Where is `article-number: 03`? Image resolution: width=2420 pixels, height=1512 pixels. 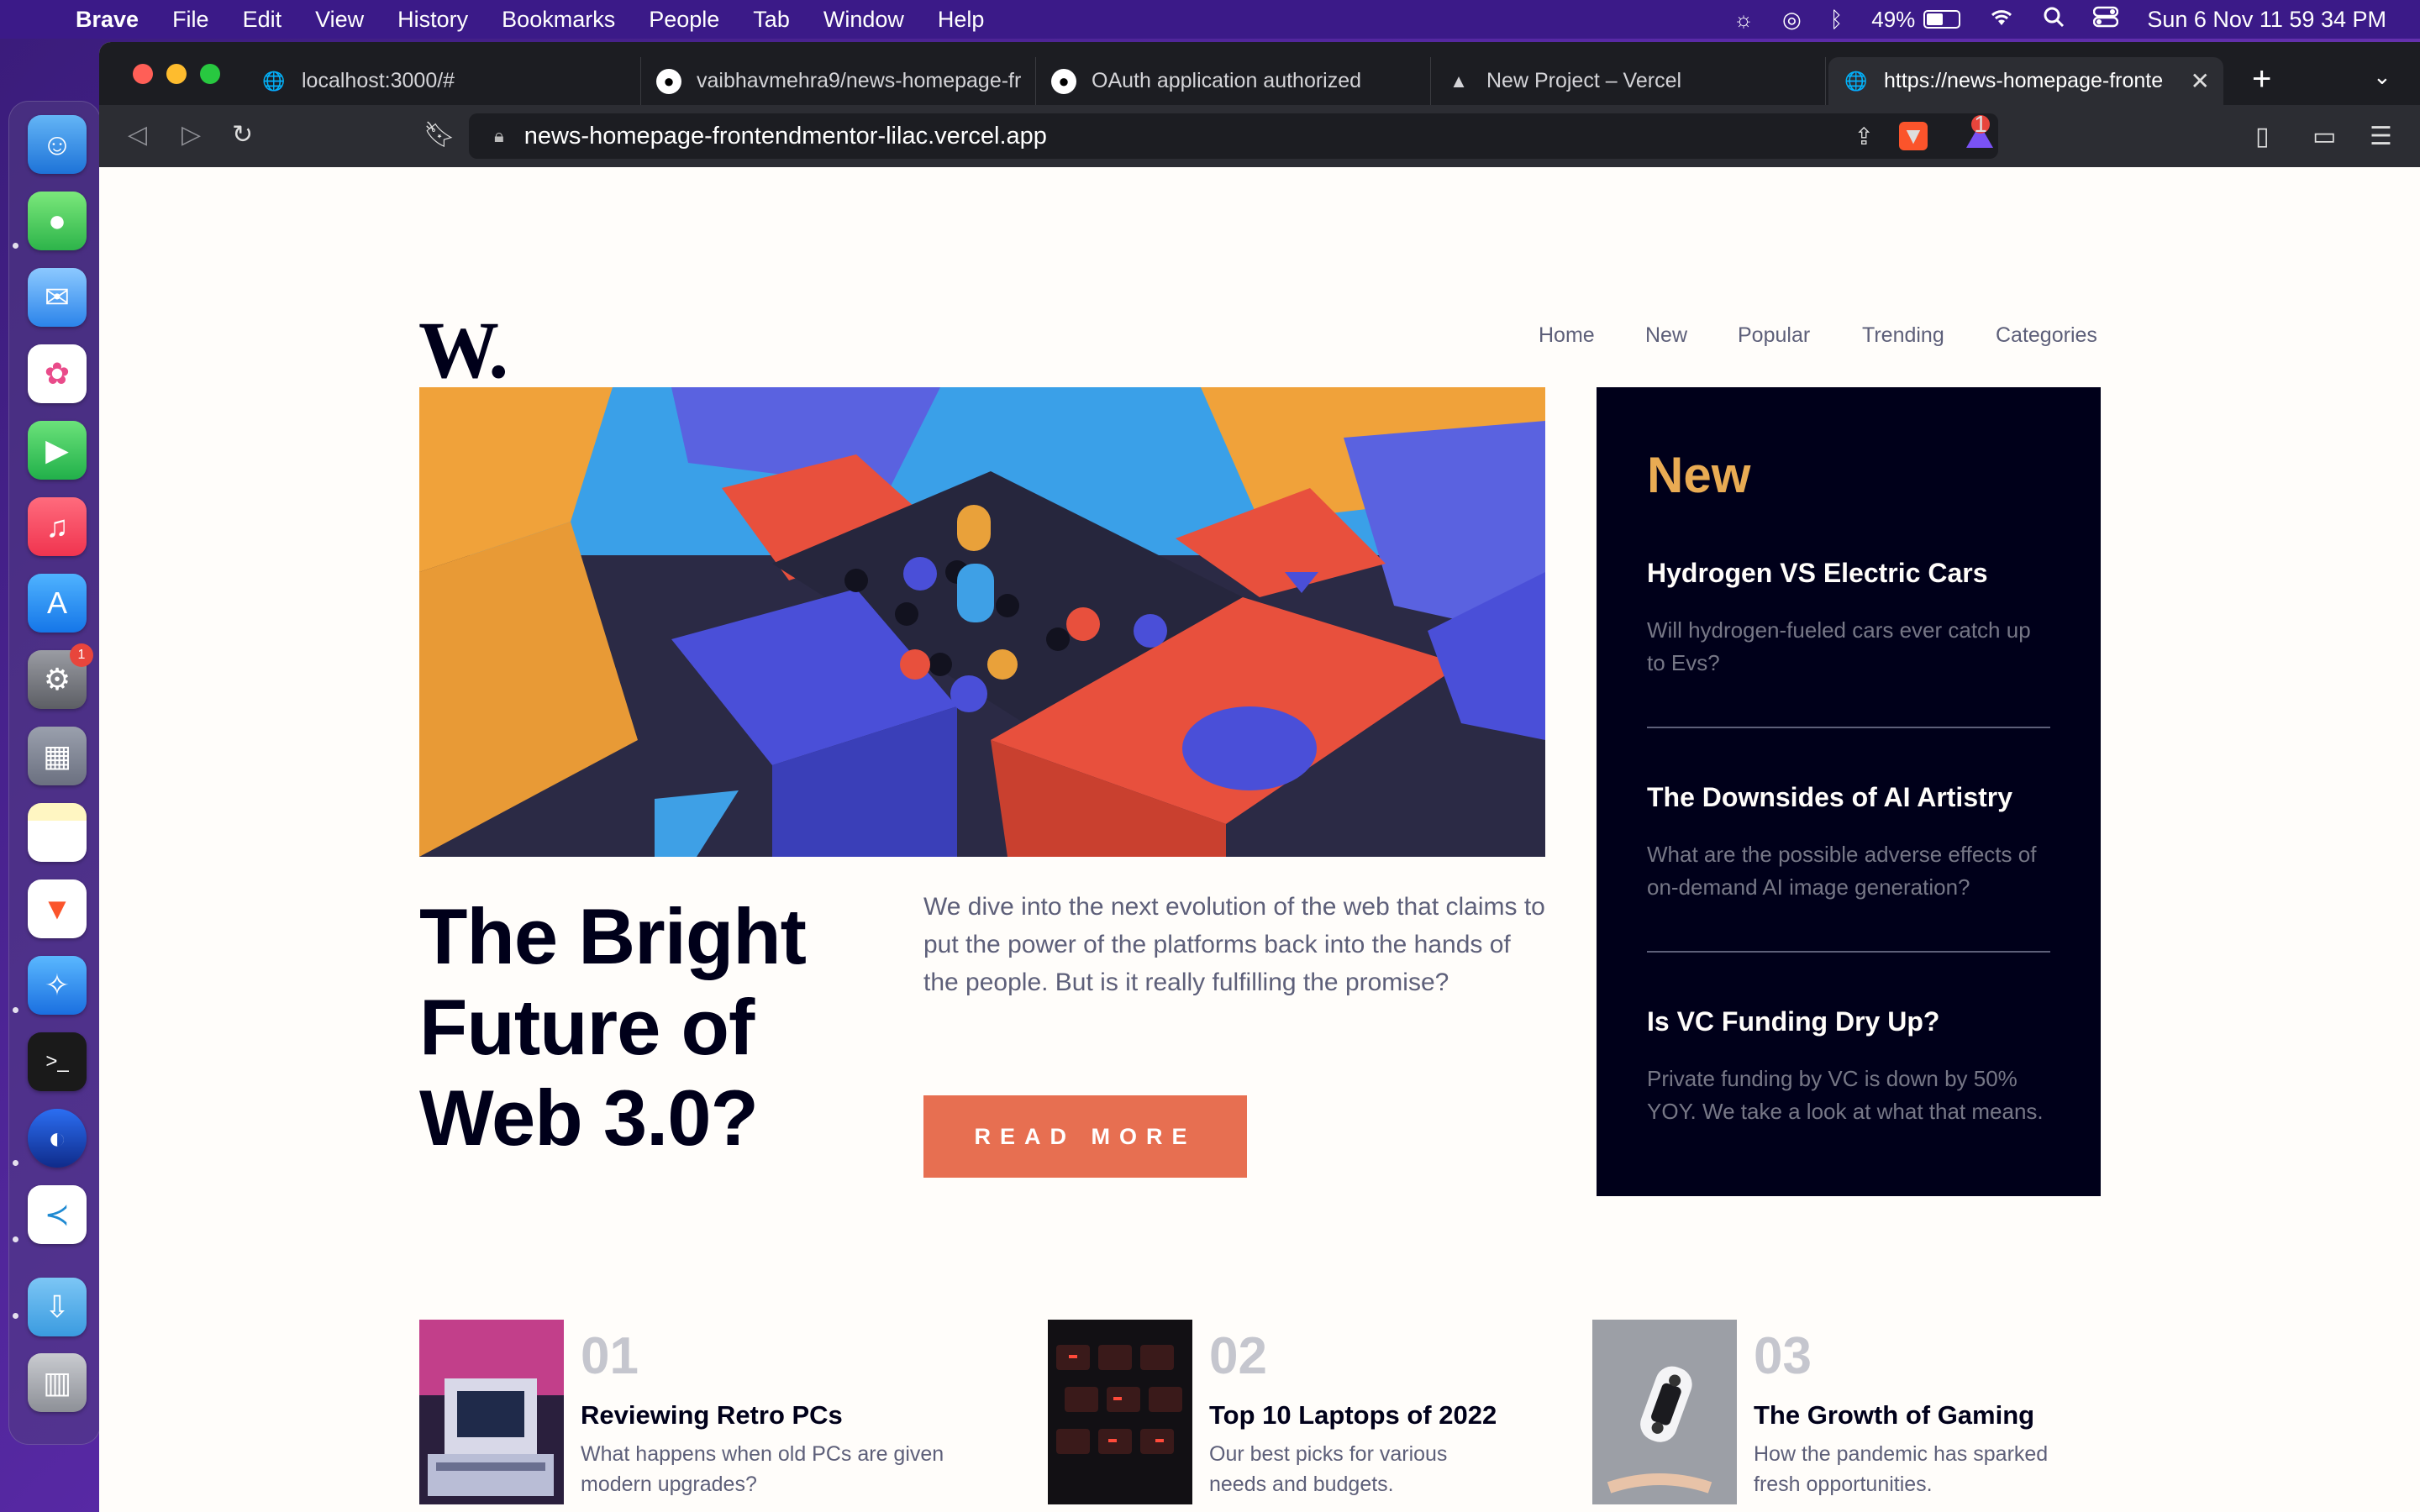
article-number: 03 is located at coordinates (1783, 1356).